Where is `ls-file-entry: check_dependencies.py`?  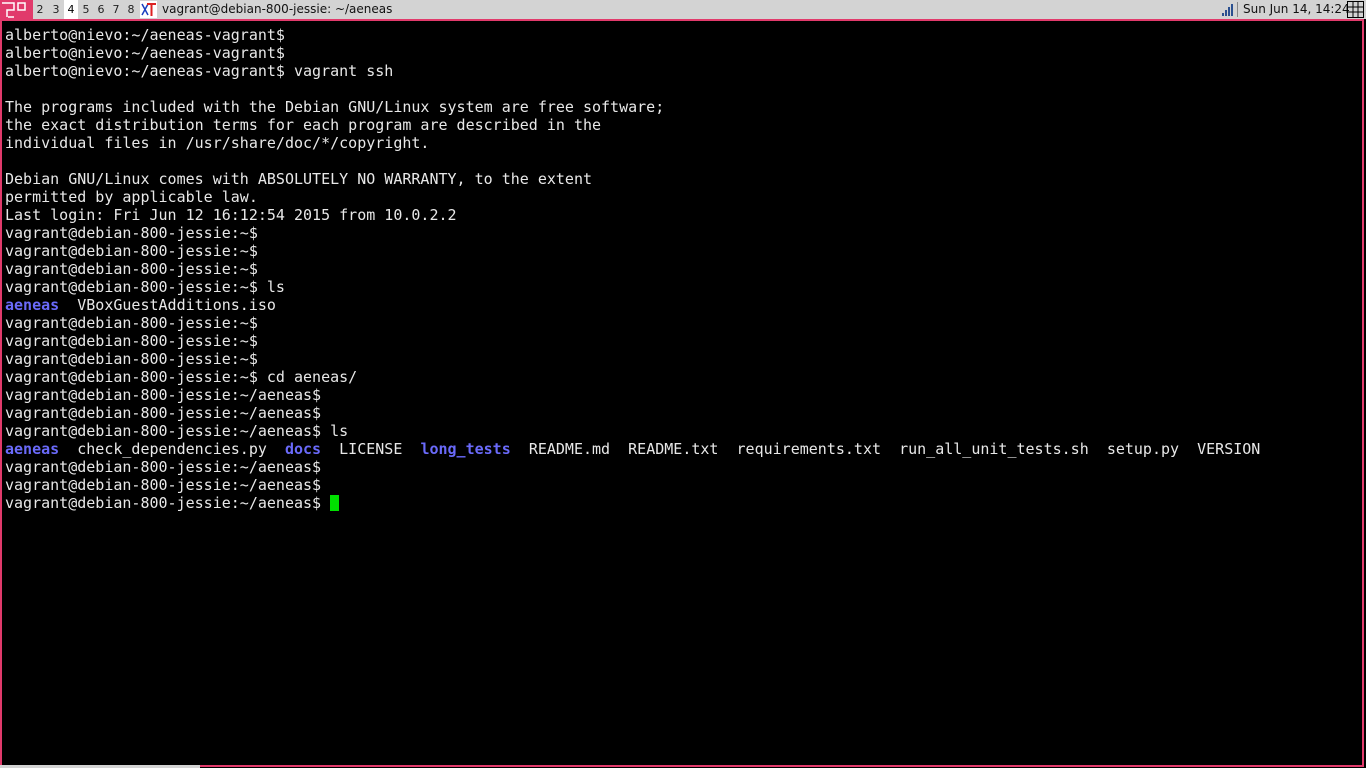 ls-file-entry: check_dependencies.py is located at coordinates (172, 449).